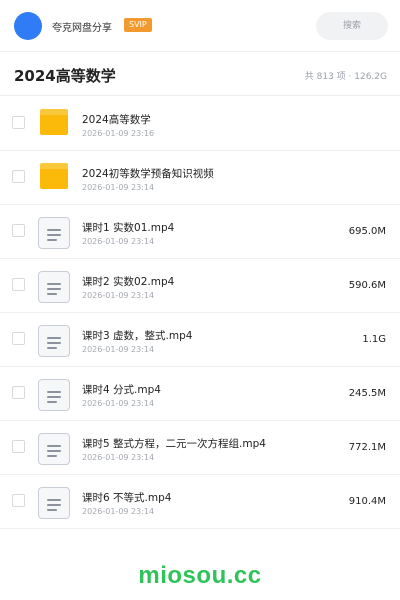  What do you see at coordinates (200, 502) in the screenshot?
I see `list-item: 课时6 不等式.mp4 2026-01-09 23:14 910.4M` at bounding box center [200, 502].